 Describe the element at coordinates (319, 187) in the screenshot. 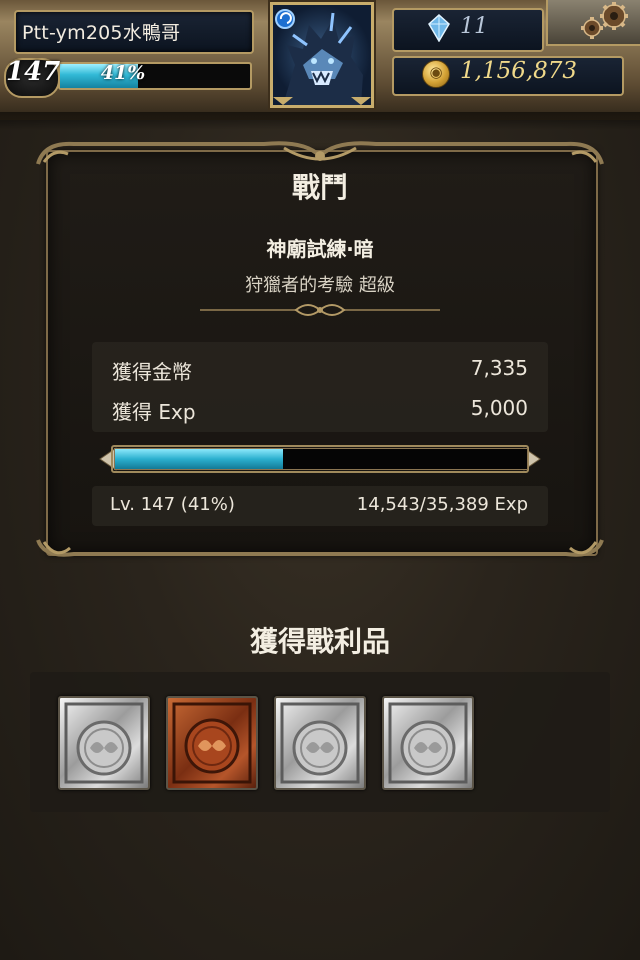

I see `battle-title: 戰鬥` at that location.